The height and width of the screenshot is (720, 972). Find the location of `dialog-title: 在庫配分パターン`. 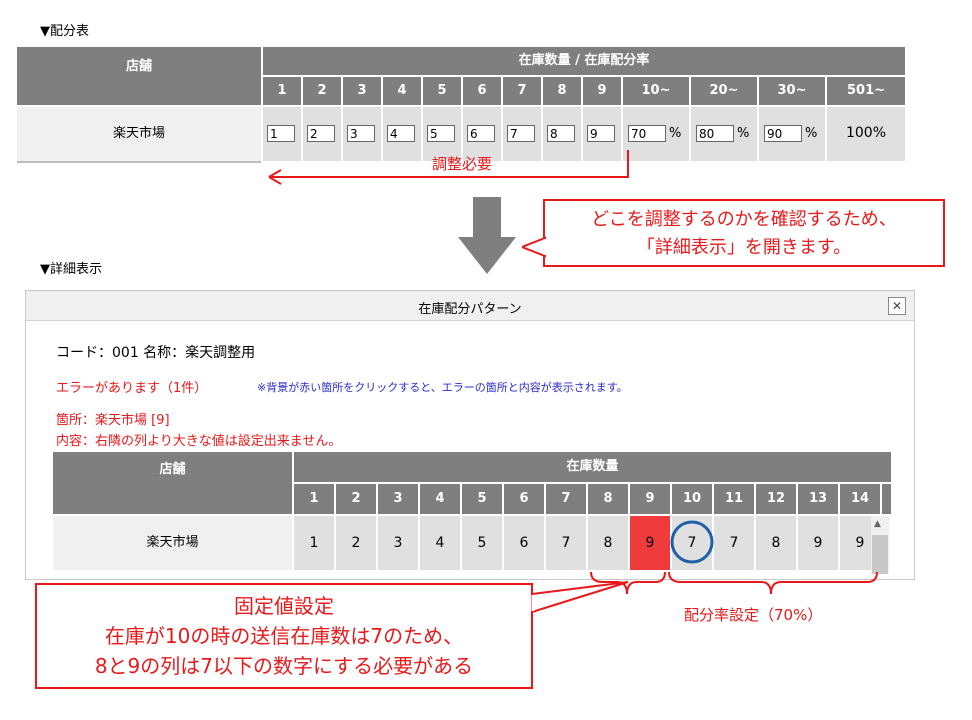

dialog-title: 在庫配分パターン is located at coordinates (470, 309).